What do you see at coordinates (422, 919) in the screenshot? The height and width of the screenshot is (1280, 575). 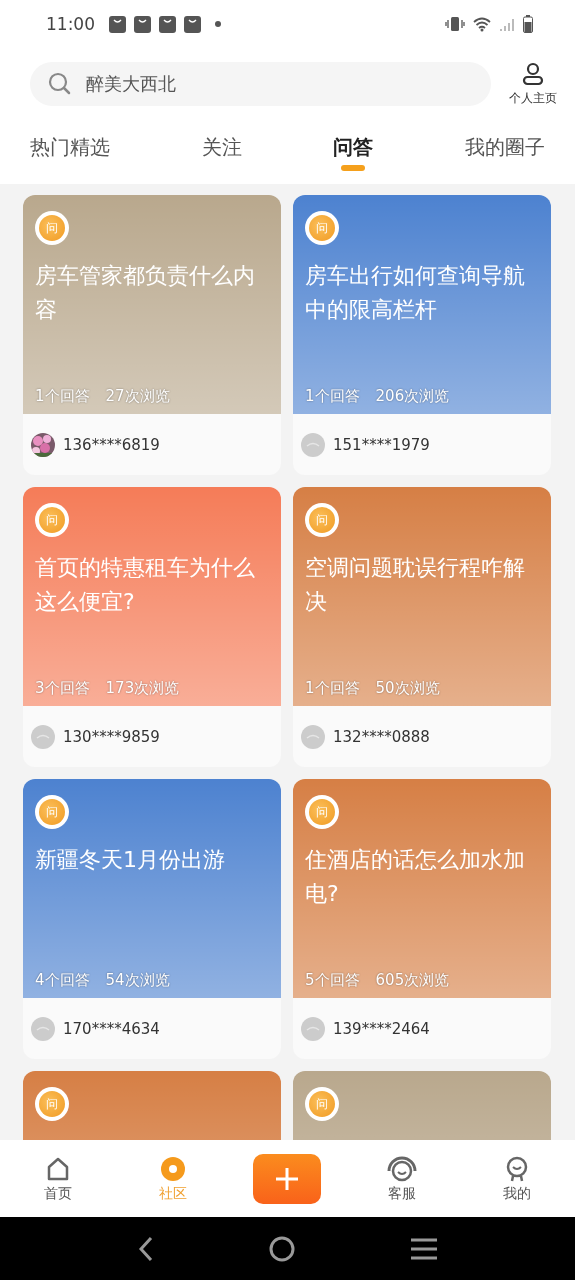 I see `question-card: 问 住酒店的话怎么加水加电? 5个回答 605次浏览 139****2464` at bounding box center [422, 919].